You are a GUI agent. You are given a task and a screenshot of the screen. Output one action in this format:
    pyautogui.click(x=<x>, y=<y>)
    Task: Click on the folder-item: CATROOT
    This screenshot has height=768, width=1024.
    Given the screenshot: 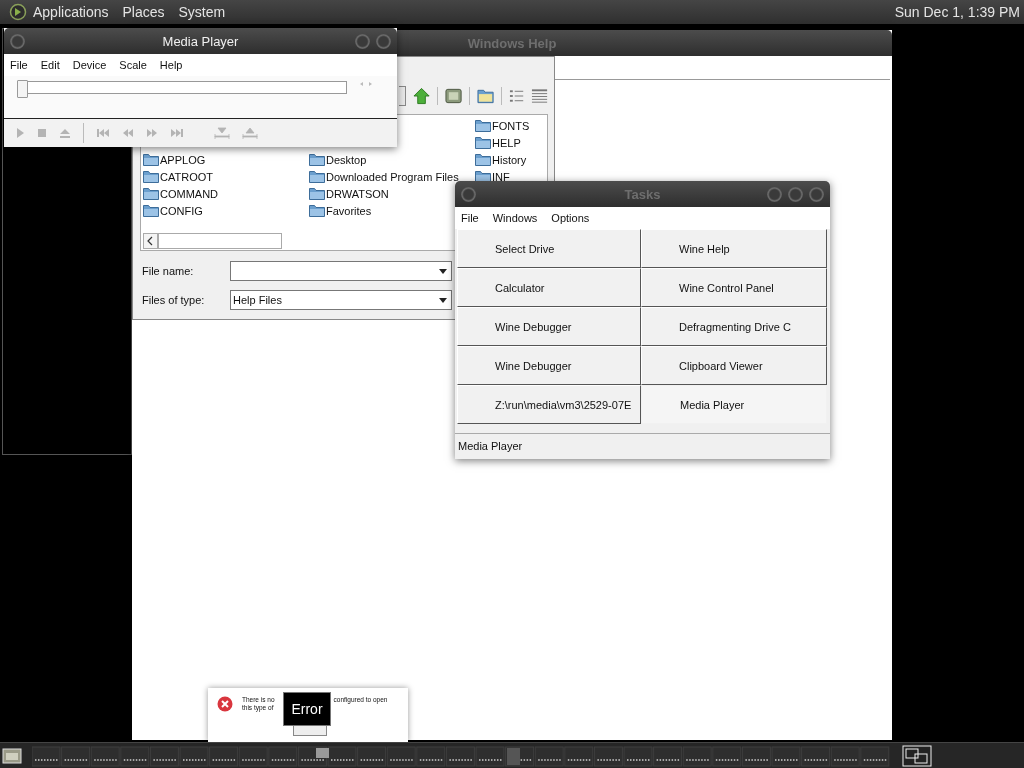 What is the action you would take?
    pyautogui.click(x=178, y=176)
    